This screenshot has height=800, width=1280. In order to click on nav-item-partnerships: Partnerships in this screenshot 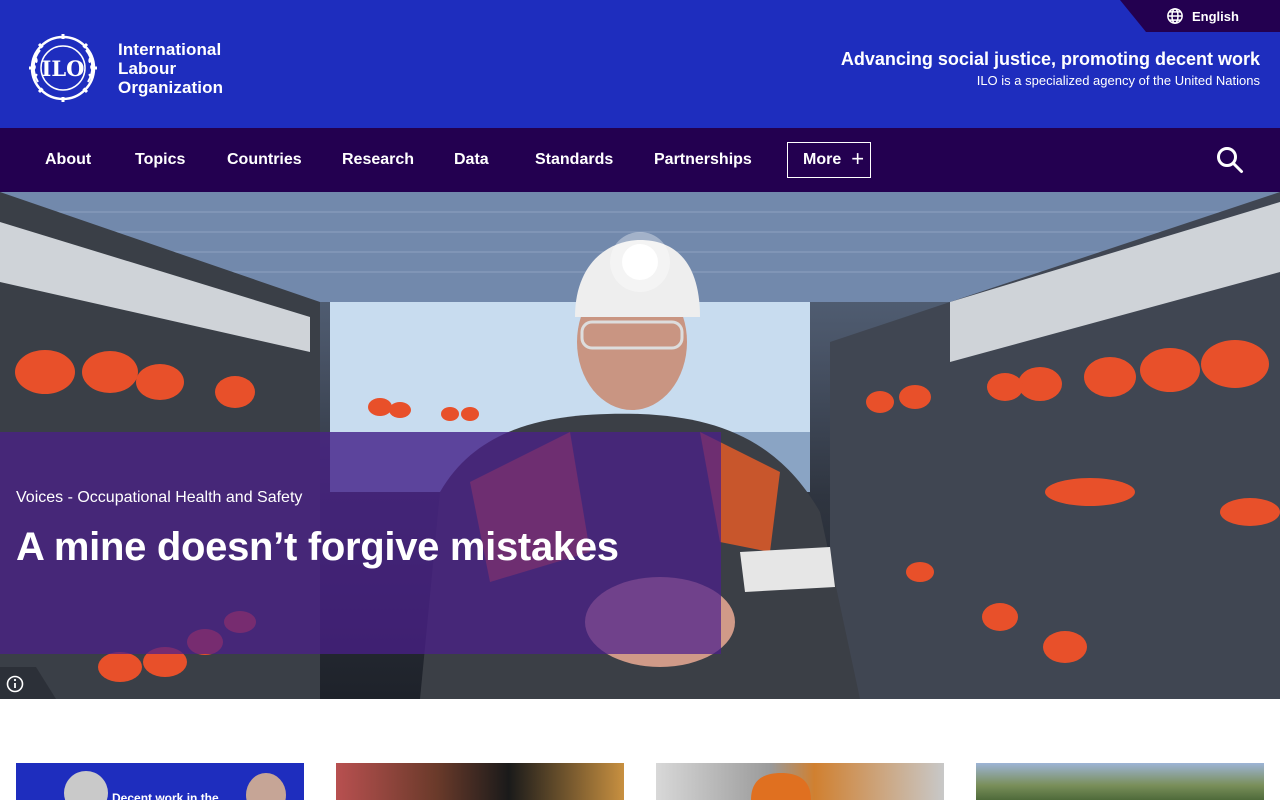, I will do `click(703, 160)`.